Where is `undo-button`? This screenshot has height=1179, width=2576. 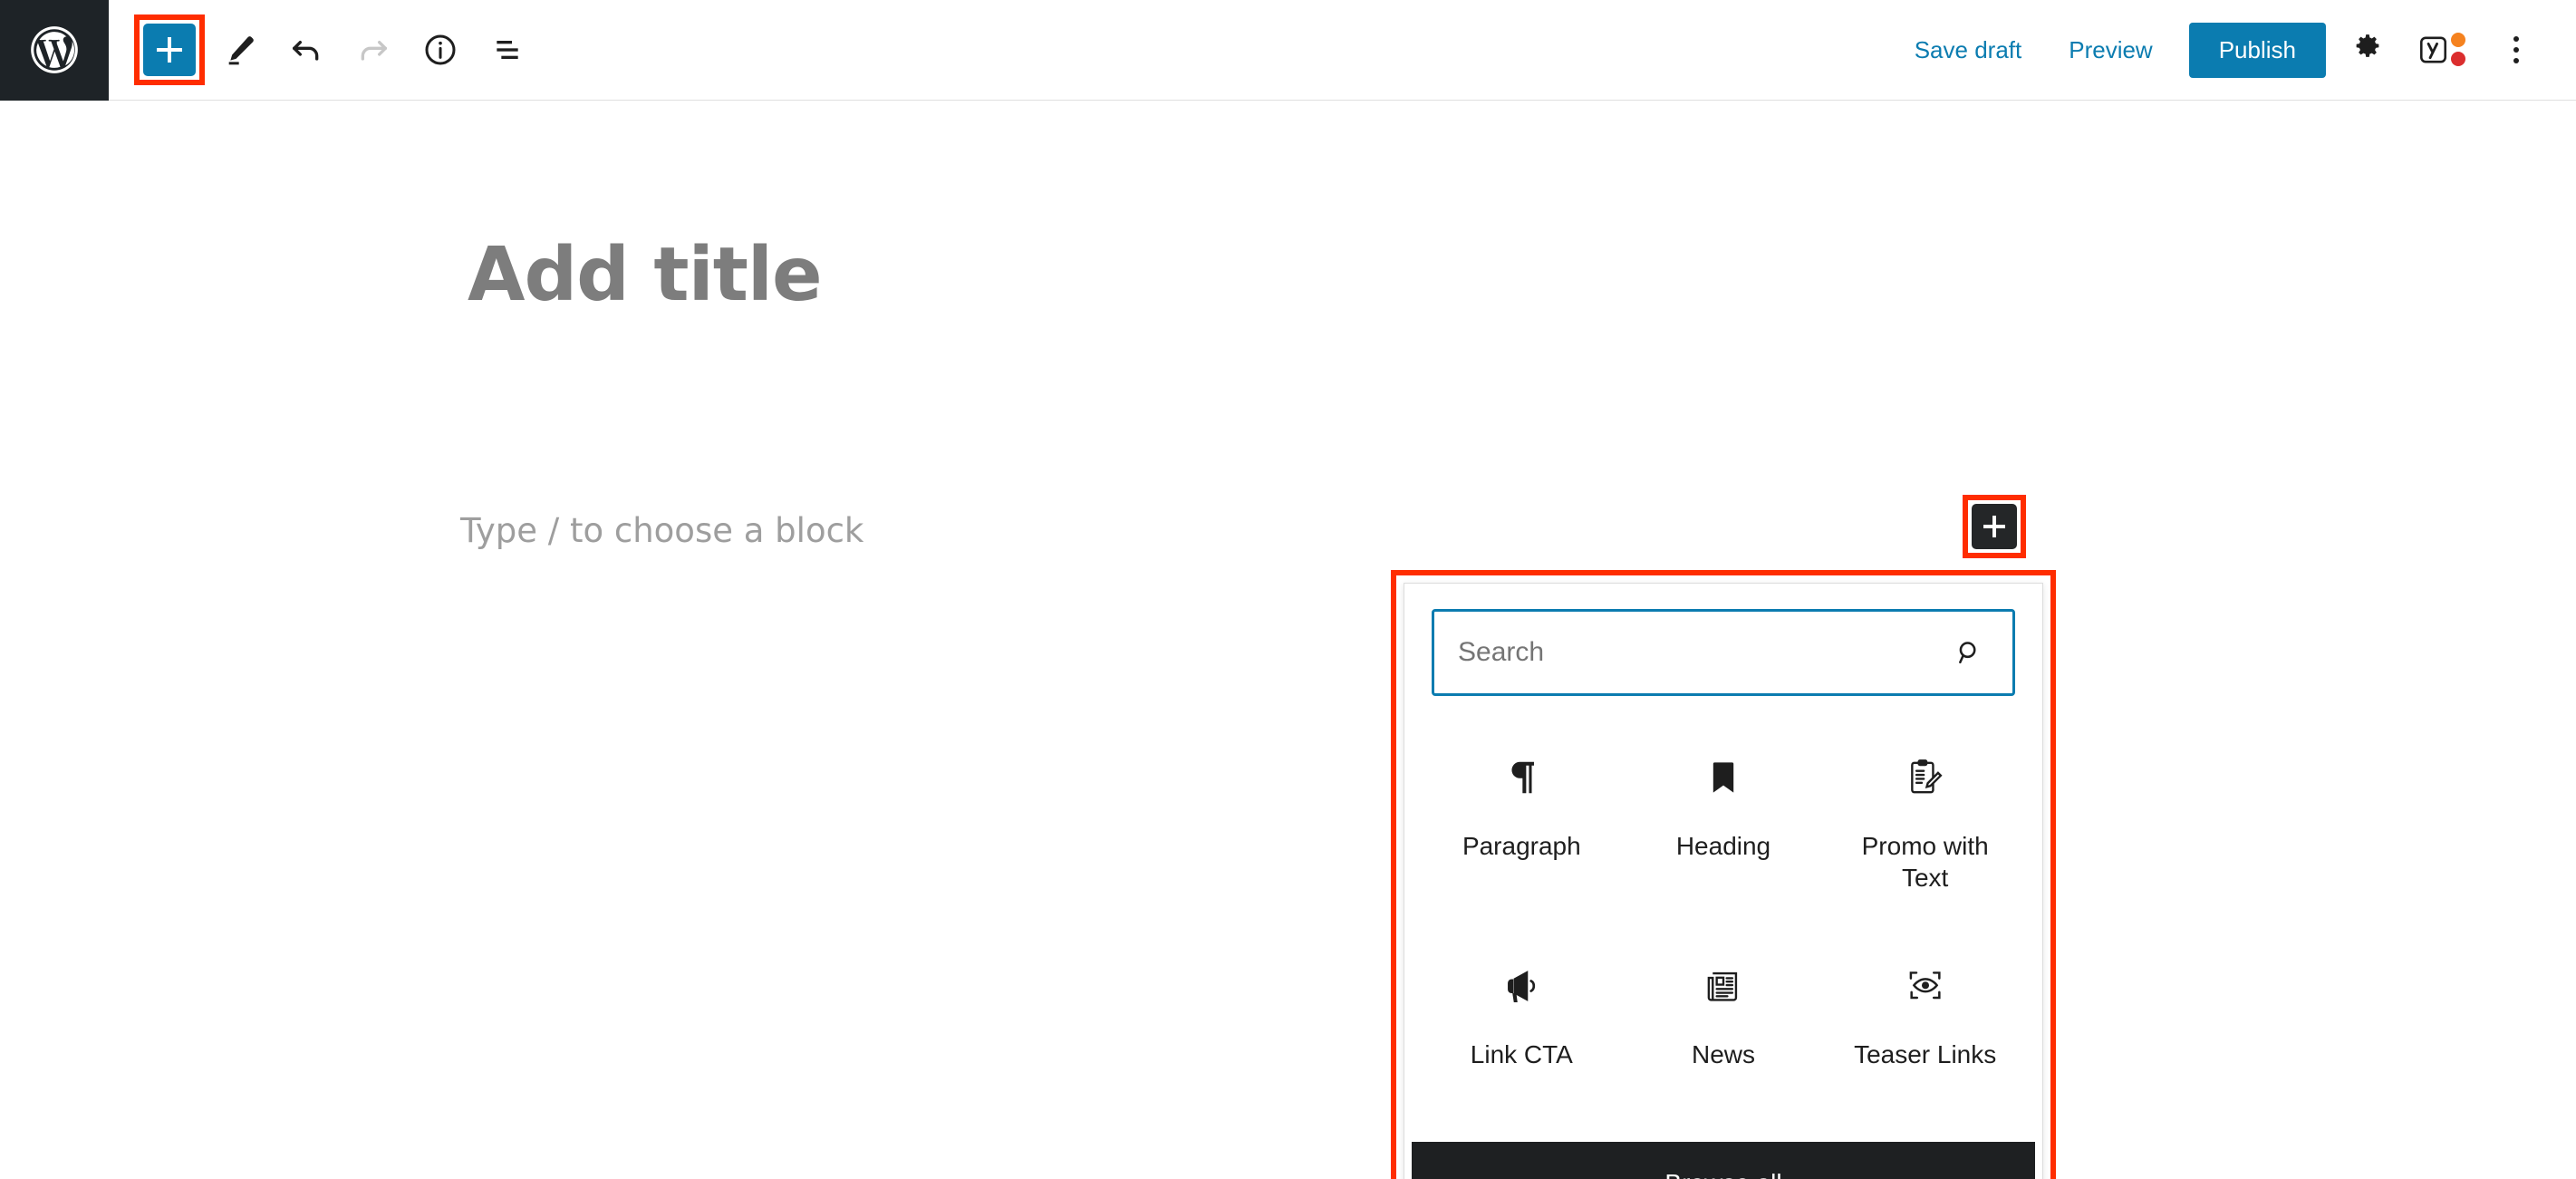 undo-button is located at coordinates (306, 49).